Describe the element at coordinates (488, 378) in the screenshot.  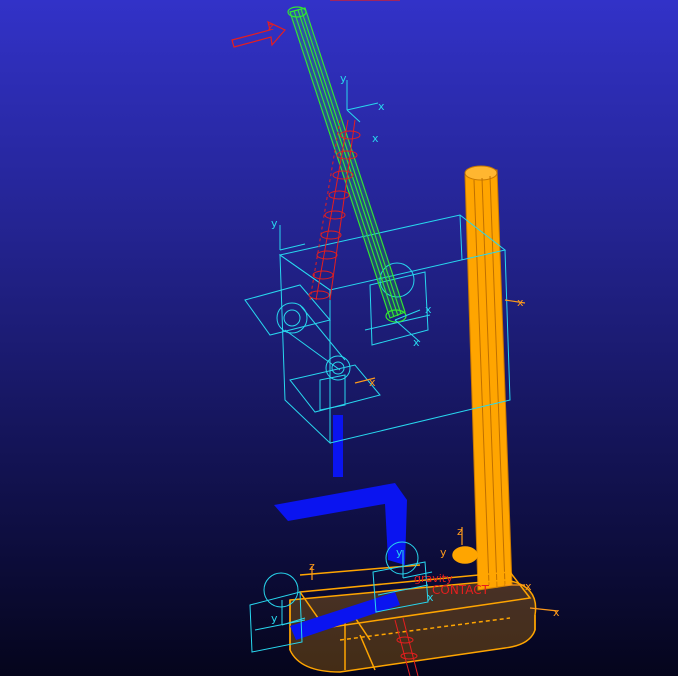
I see `orange-pillar` at that location.